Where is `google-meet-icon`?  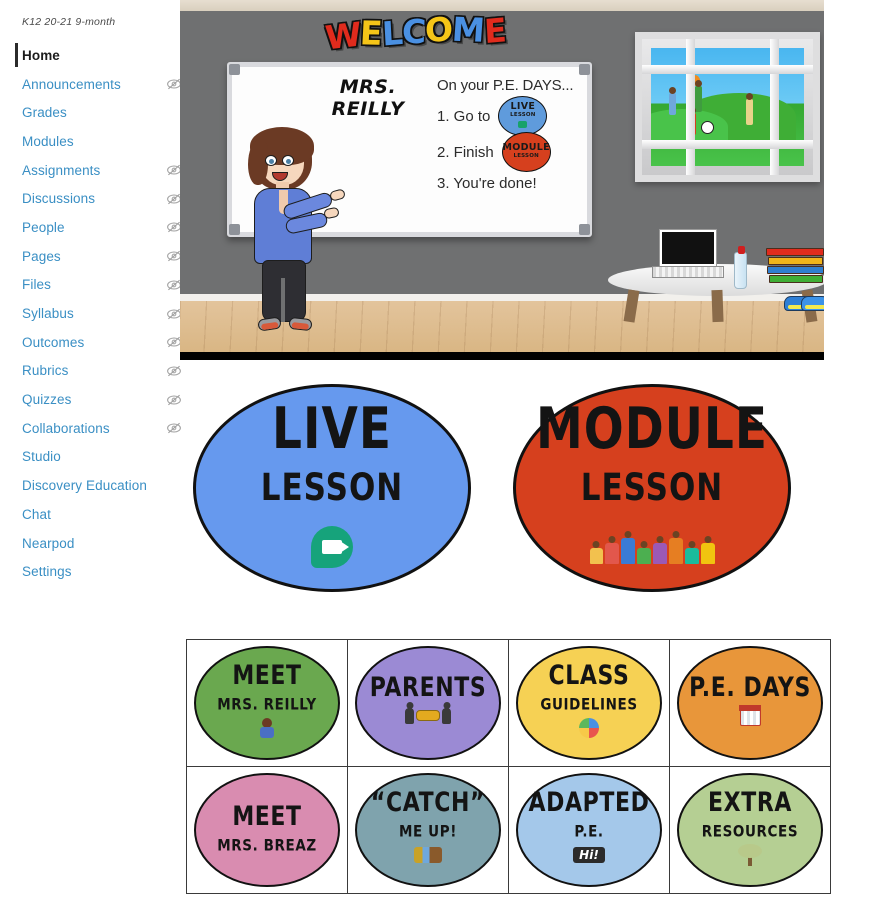
google-meet-icon is located at coordinates (332, 547).